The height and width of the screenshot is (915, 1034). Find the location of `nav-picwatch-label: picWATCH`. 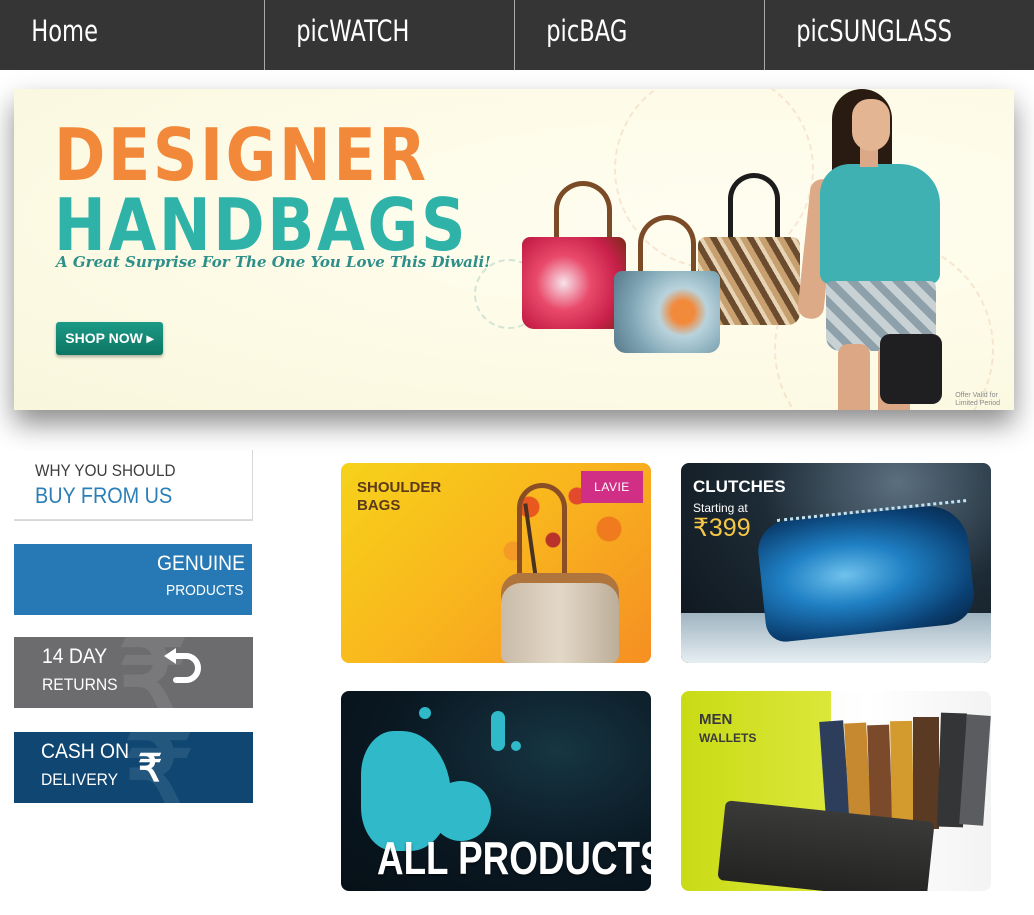

nav-picwatch-label: picWATCH is located at coordinates (362, 24).